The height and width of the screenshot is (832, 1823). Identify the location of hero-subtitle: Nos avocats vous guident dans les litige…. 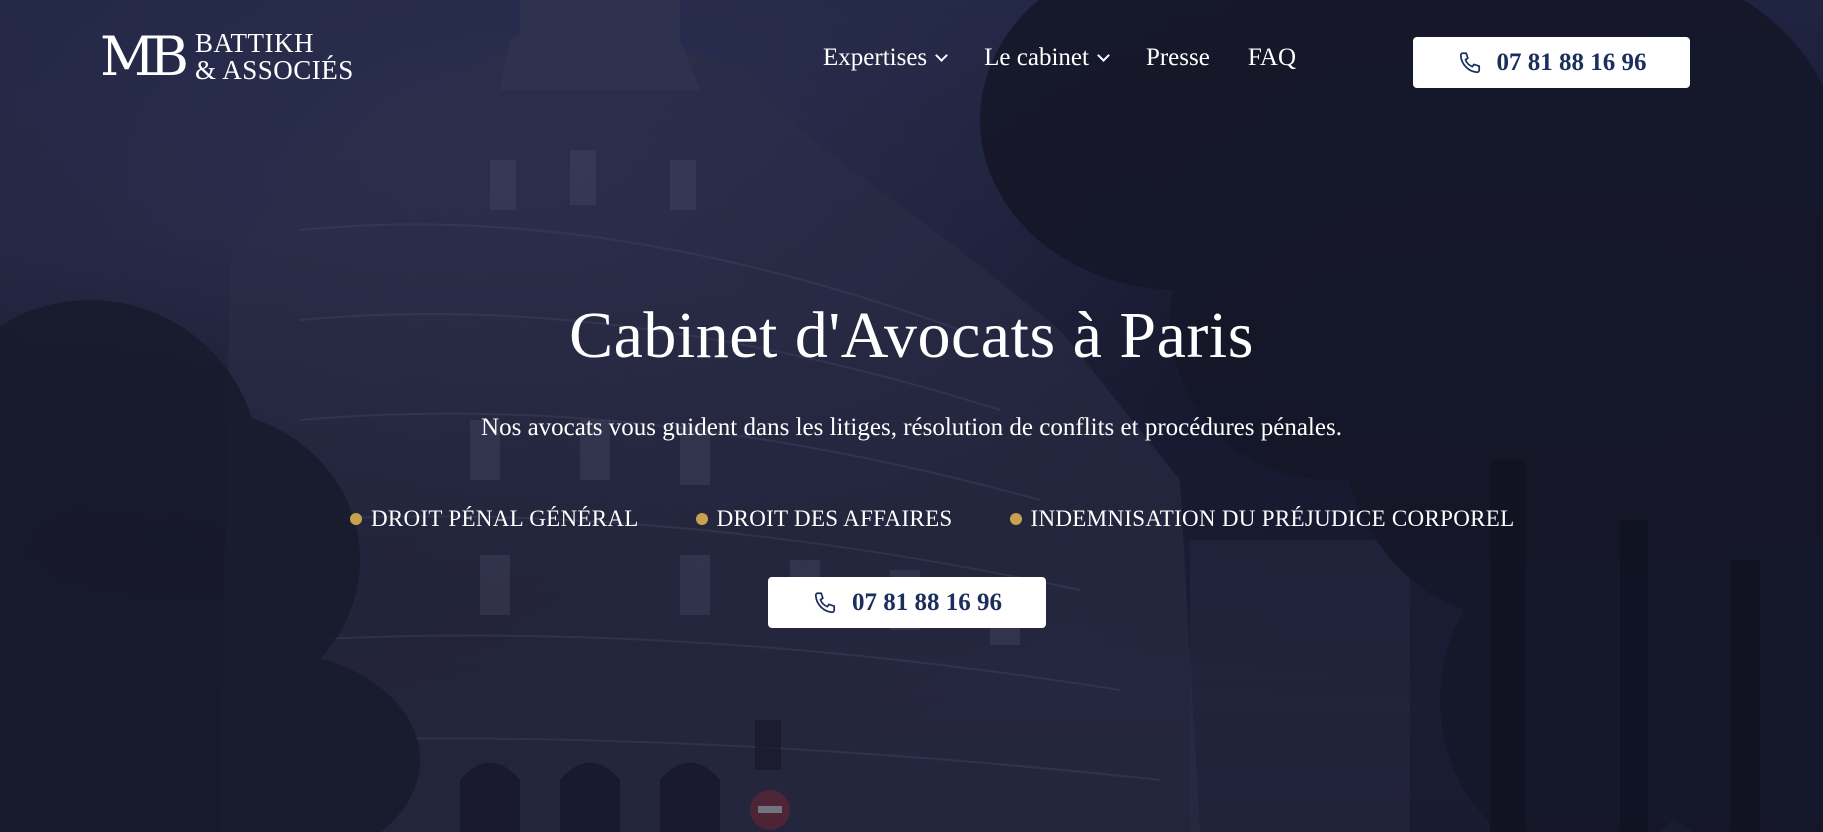
(911, 427).